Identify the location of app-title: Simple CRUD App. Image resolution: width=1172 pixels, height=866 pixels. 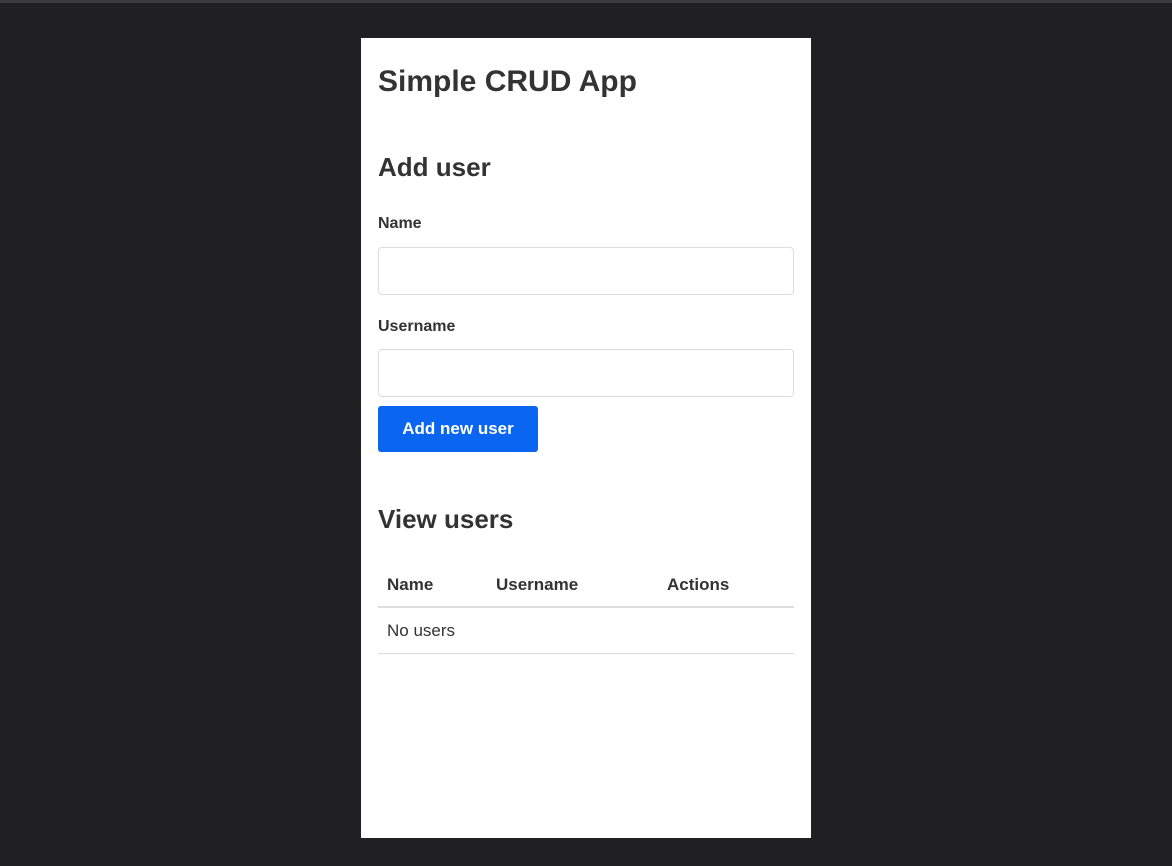
(507, 81).